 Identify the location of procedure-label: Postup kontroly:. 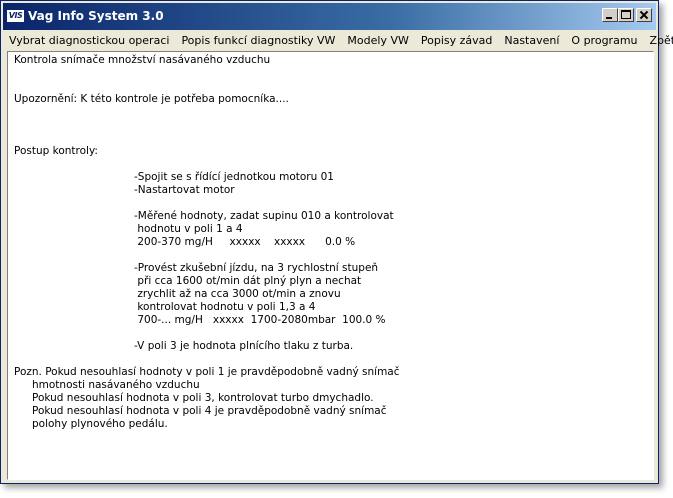
(56, 151).